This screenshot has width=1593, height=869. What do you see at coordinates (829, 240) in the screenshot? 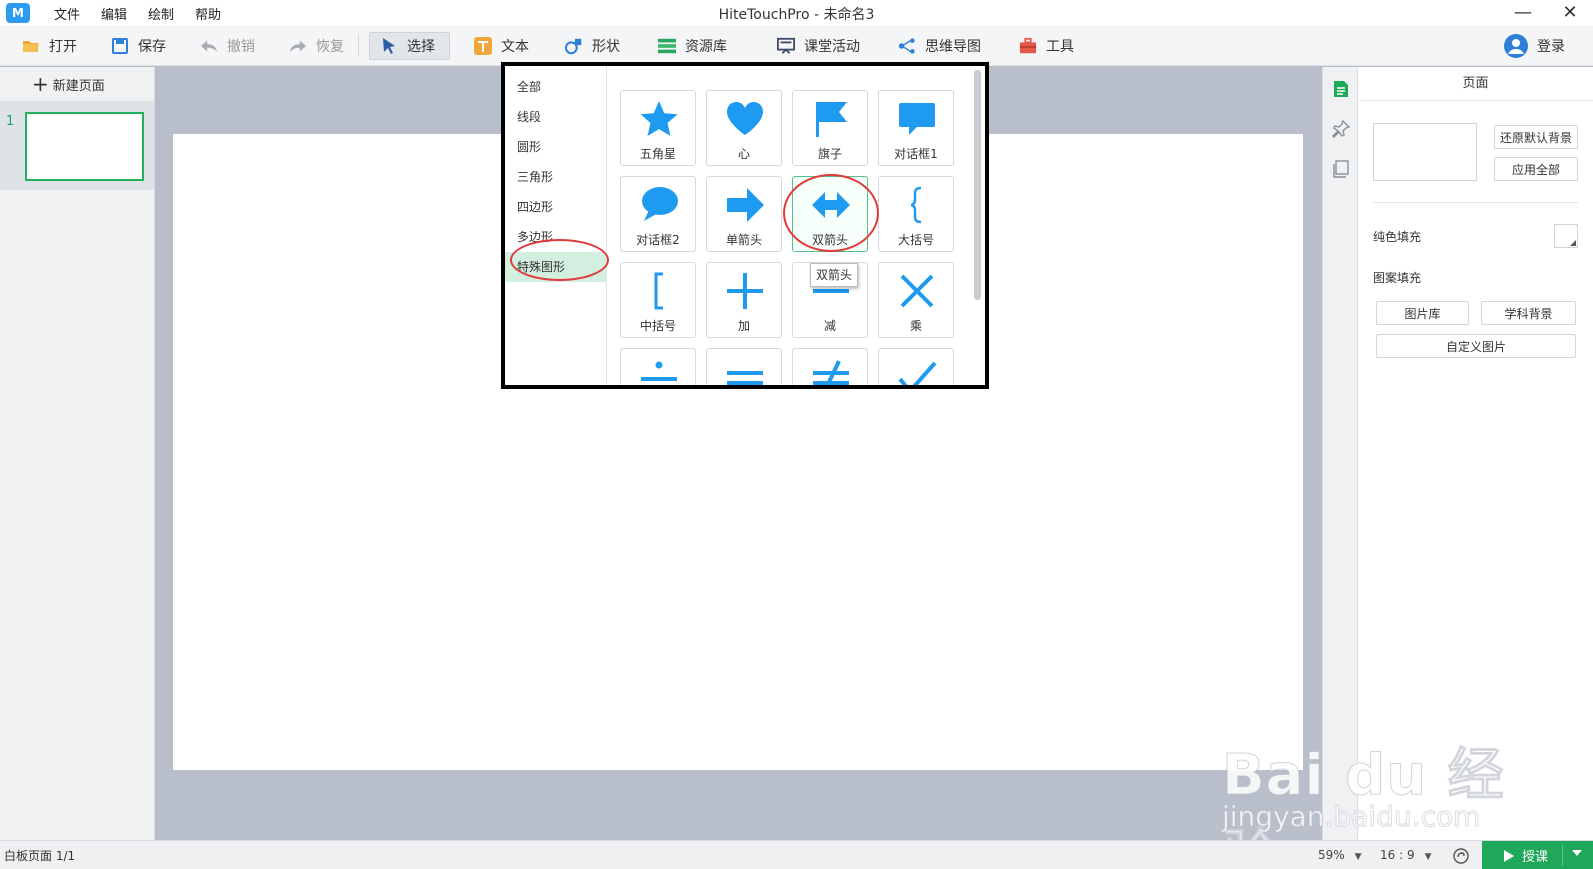
I see `shape-label: 双箭头` at bounding box center [829, 240].